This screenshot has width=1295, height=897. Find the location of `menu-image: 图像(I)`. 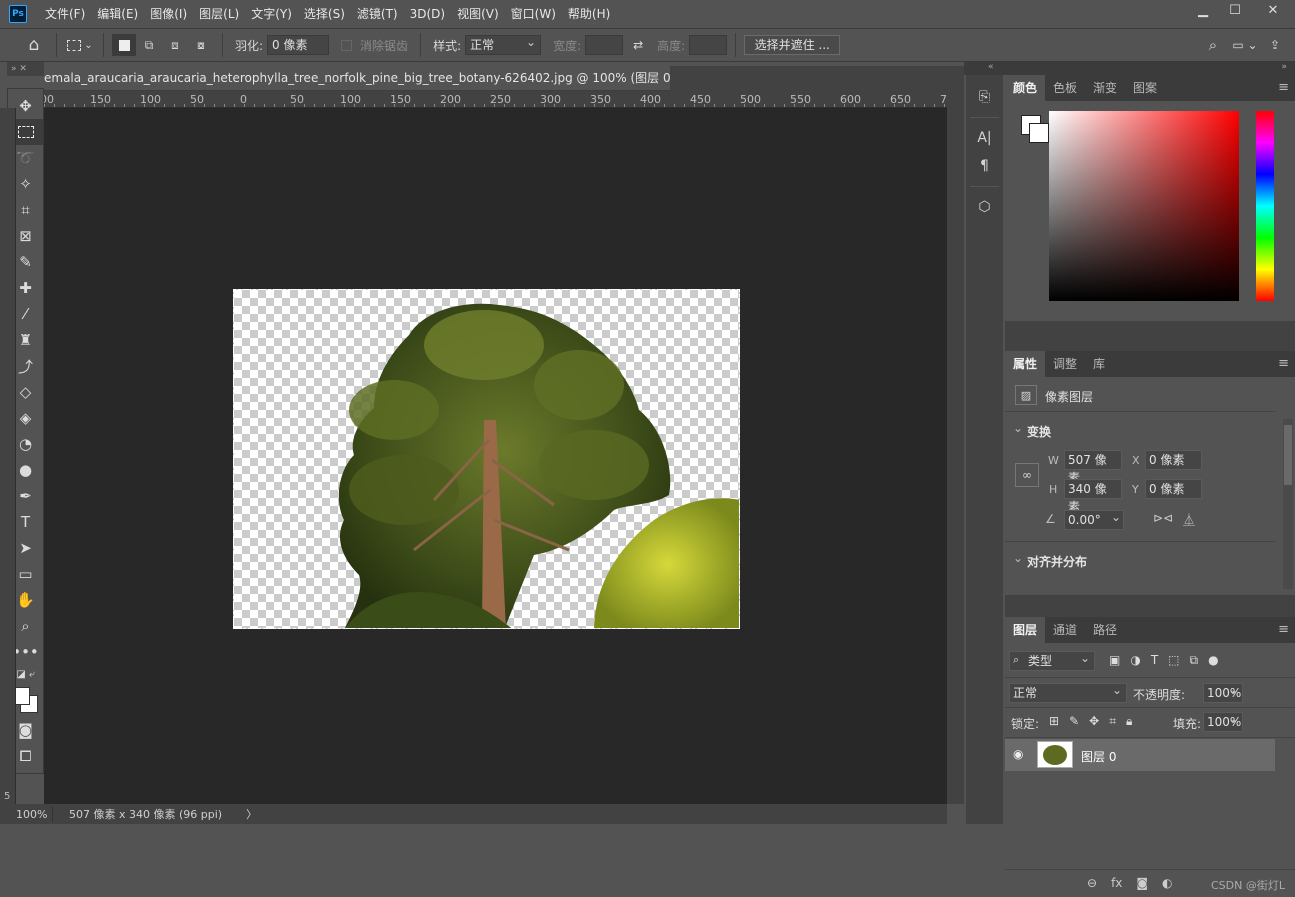

menu-image: 图像(I) is located at coordinates (168, 14).